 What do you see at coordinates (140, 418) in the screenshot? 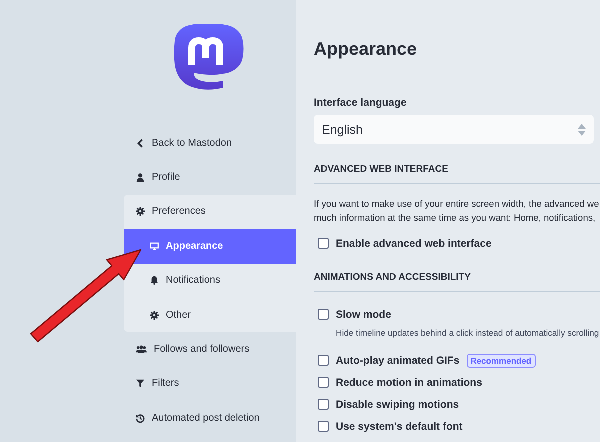
I see `history-icon` at bounding box center [140, 418].